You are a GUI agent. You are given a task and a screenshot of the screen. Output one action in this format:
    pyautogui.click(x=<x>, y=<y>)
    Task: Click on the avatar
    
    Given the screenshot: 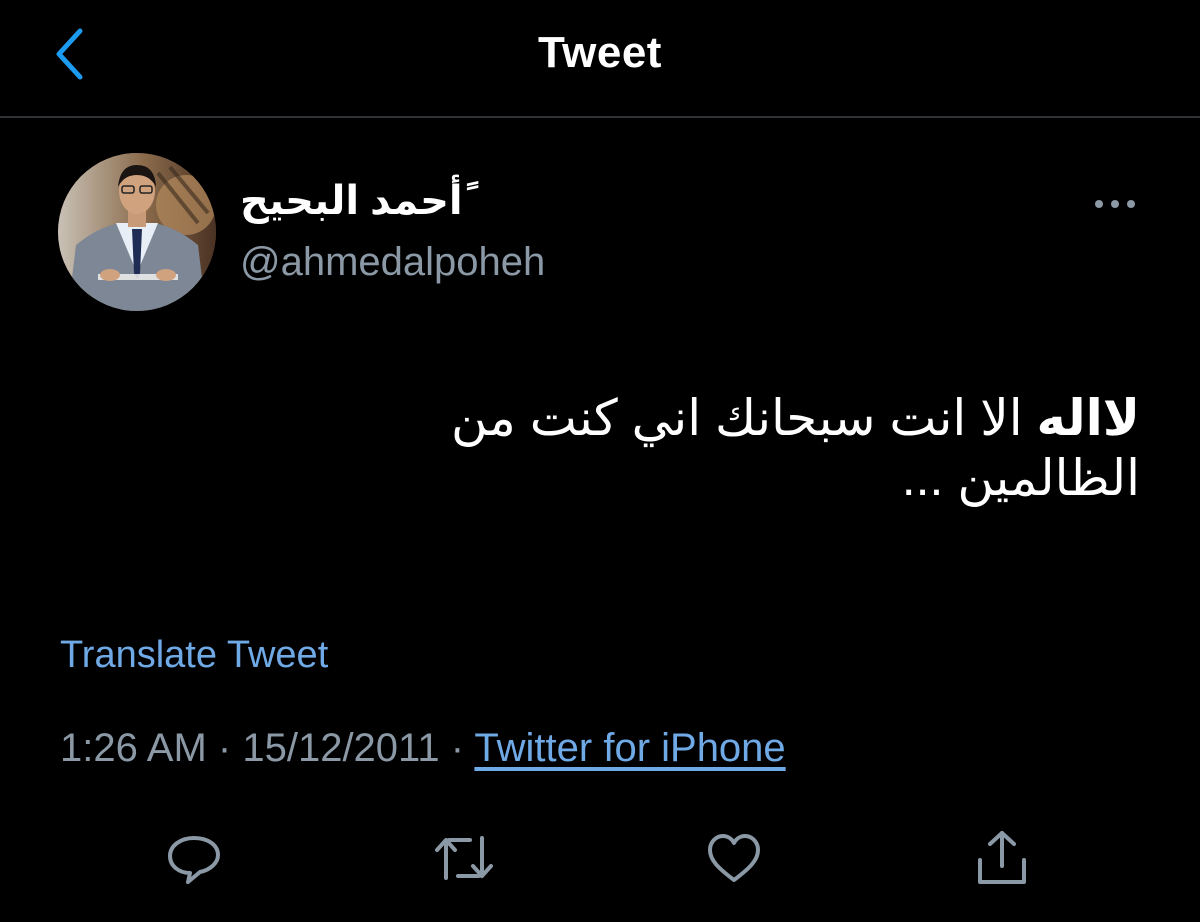 What is the action you would take?
    pyautogui.click(x=137, y=232)
    